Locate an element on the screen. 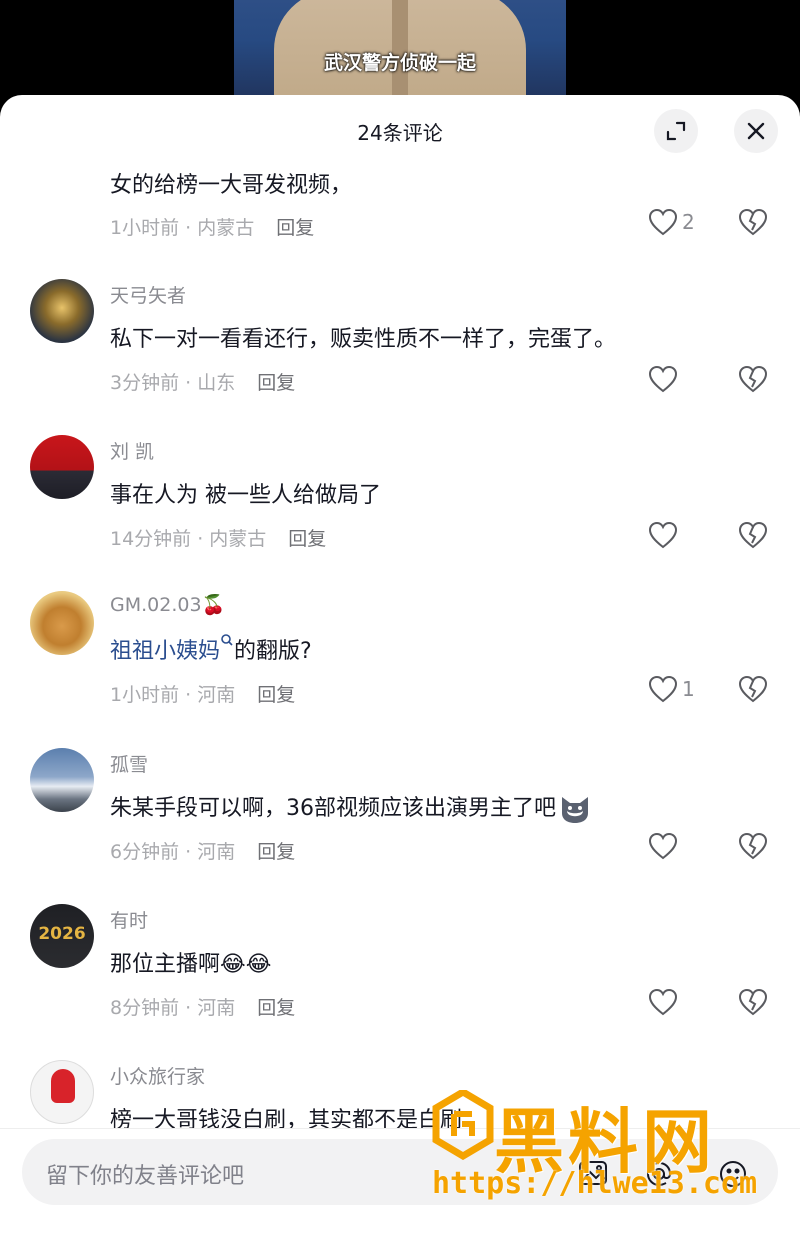 The width and height of the screenshot is (800, 1233). like-button: 2 is located at coordinates (671, 222).